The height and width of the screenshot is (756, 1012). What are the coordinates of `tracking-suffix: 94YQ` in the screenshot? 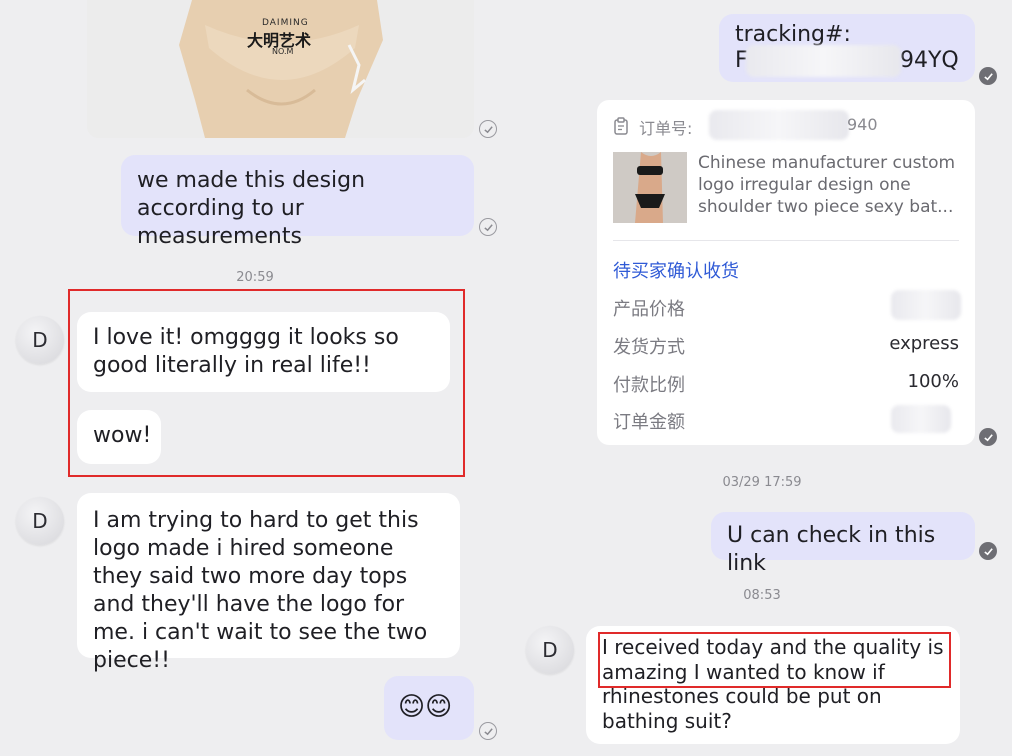 It's located at (929, 60).